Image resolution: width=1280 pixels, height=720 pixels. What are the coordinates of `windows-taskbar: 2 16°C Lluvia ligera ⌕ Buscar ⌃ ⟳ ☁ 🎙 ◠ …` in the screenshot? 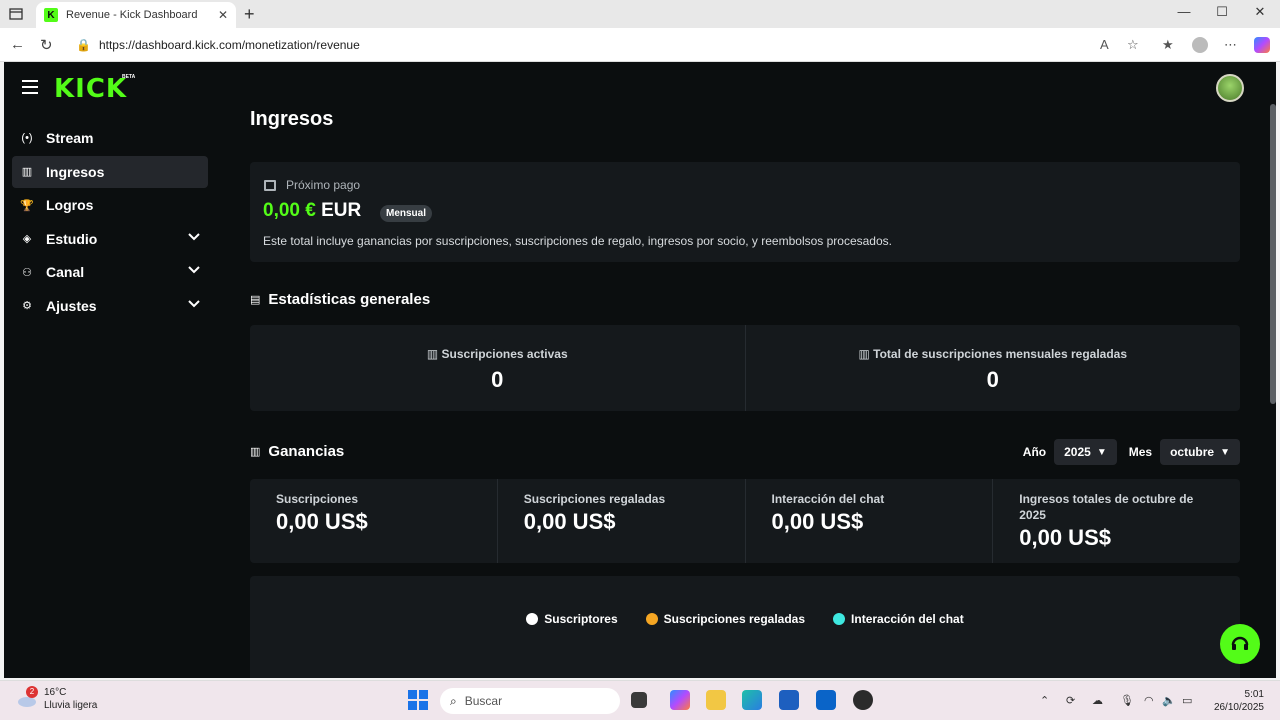 It's located at (640, 700).